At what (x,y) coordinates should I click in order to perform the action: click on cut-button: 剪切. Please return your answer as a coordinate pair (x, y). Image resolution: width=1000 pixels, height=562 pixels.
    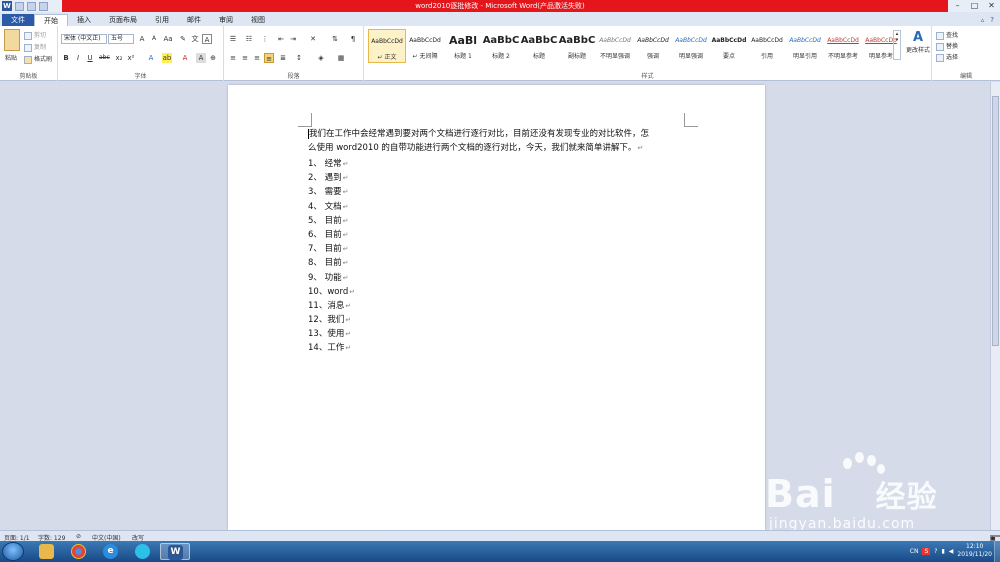
    Looking at the image, I should click on (35, 35).